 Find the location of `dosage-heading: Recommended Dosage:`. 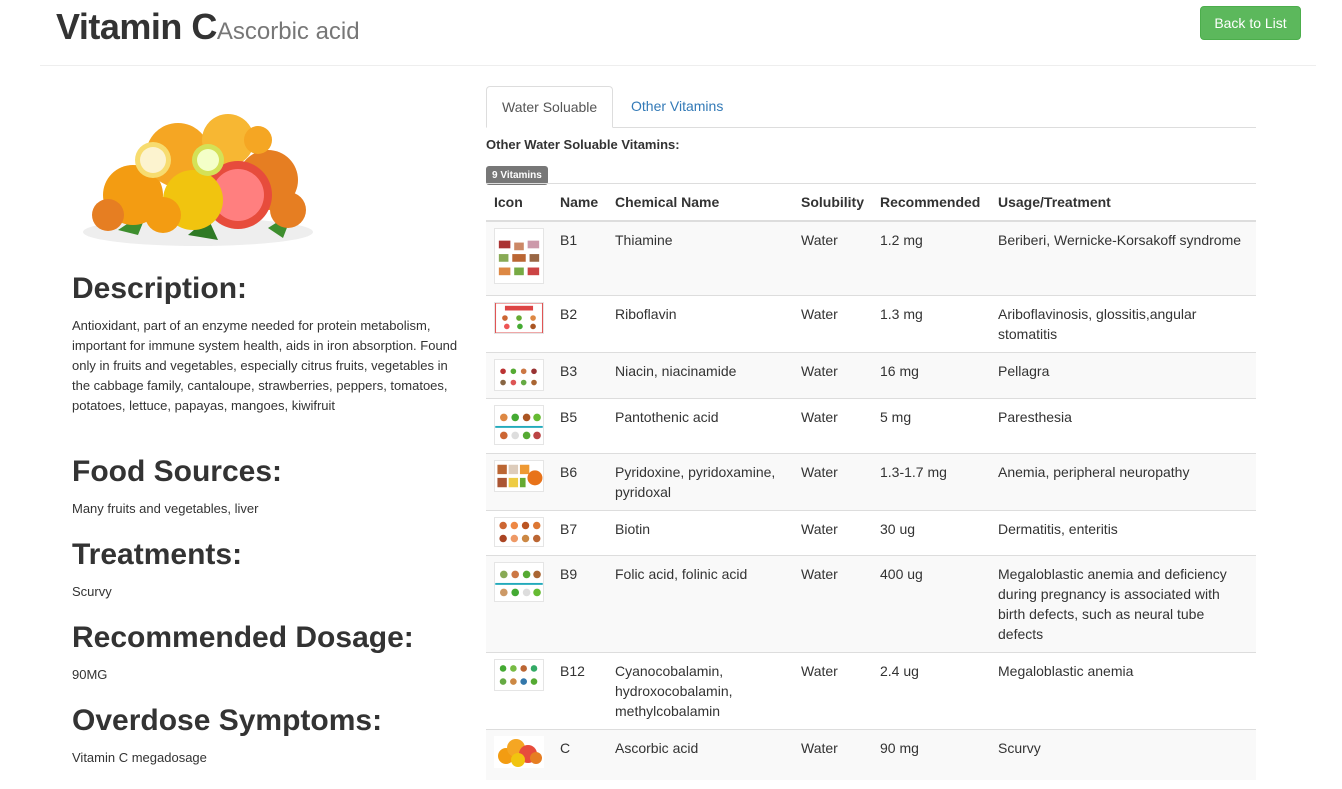

dosage-heading: Recommended Dosage: is located at coordinates (243, 637).